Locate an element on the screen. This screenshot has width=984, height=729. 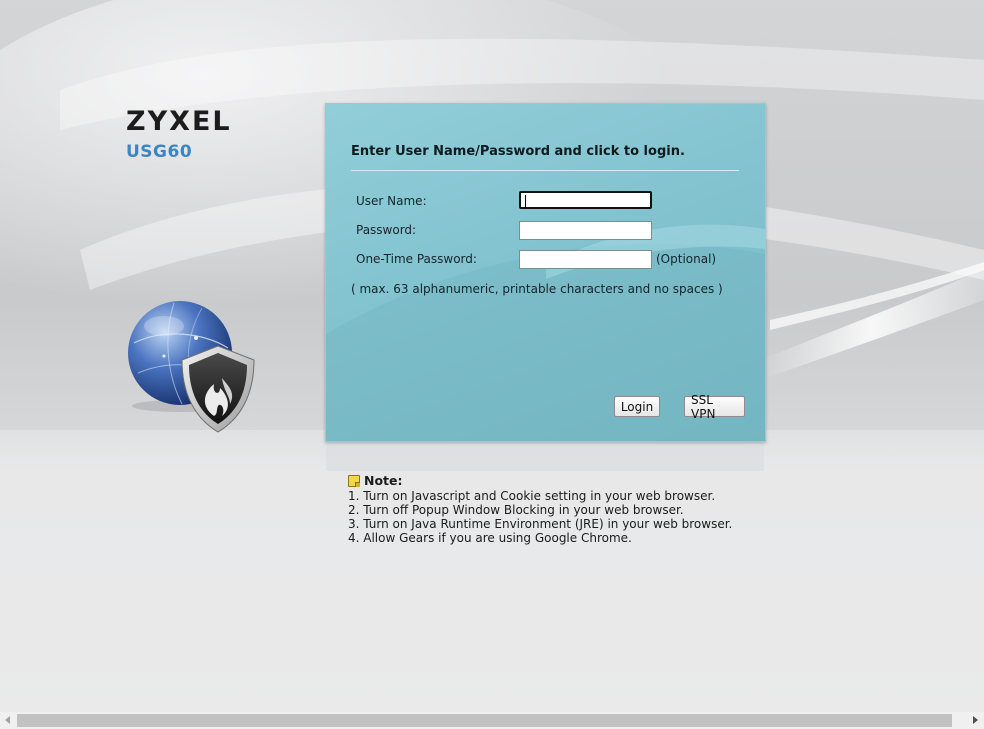
title-divider is located at coordinates (545, 170).